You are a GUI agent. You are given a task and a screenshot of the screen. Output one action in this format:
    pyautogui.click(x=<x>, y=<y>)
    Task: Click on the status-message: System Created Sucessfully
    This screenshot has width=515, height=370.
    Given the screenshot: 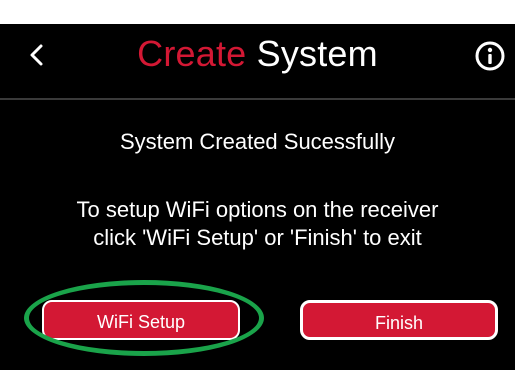 What is the action you would take?
    pyautogui.click(x=257, y=141)
    